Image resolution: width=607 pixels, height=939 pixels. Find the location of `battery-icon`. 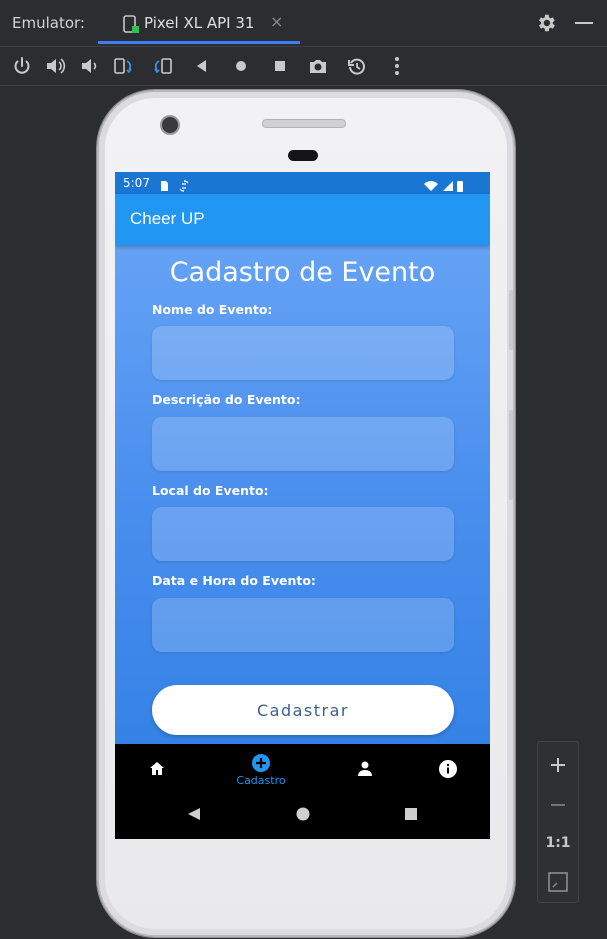

battery-icon is located at coordinates (460, 184).